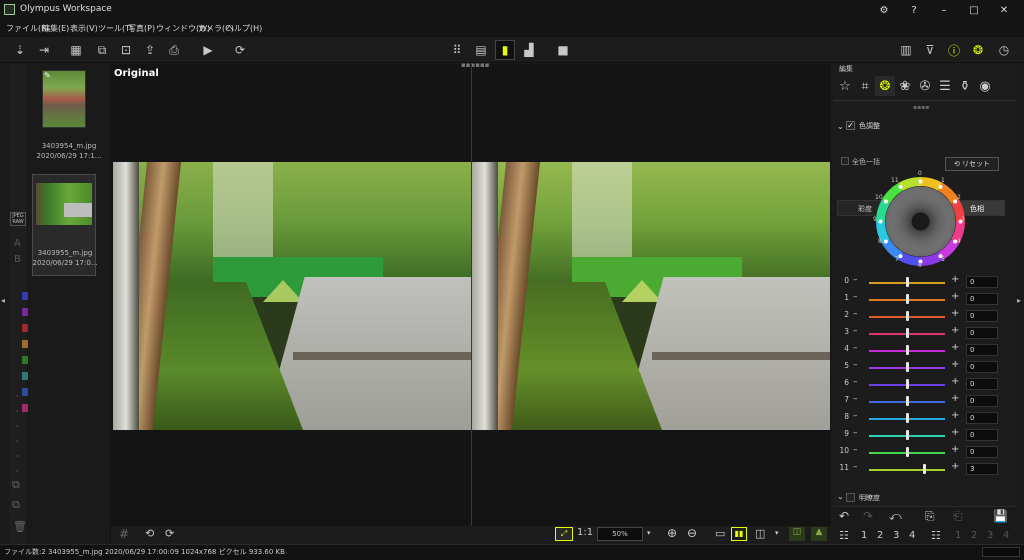 This screenshot has width=1024, height=560. I want to click on revert-icon: ⤺, so click(895, 516).